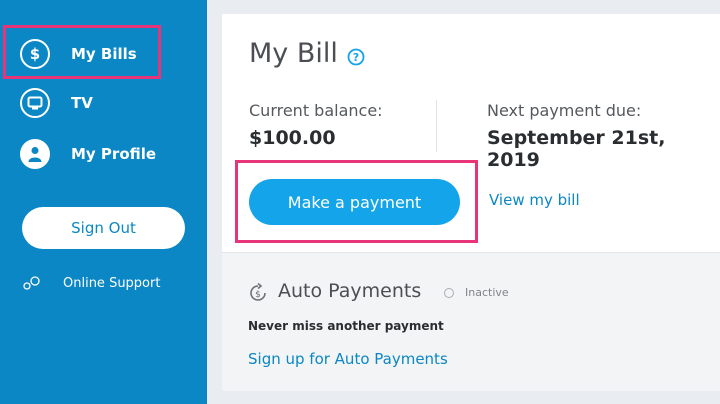  Describe the element at coordinates (576, 149) in the screenshot. I see `next-payment-date: September 21st, 2019` at that location.